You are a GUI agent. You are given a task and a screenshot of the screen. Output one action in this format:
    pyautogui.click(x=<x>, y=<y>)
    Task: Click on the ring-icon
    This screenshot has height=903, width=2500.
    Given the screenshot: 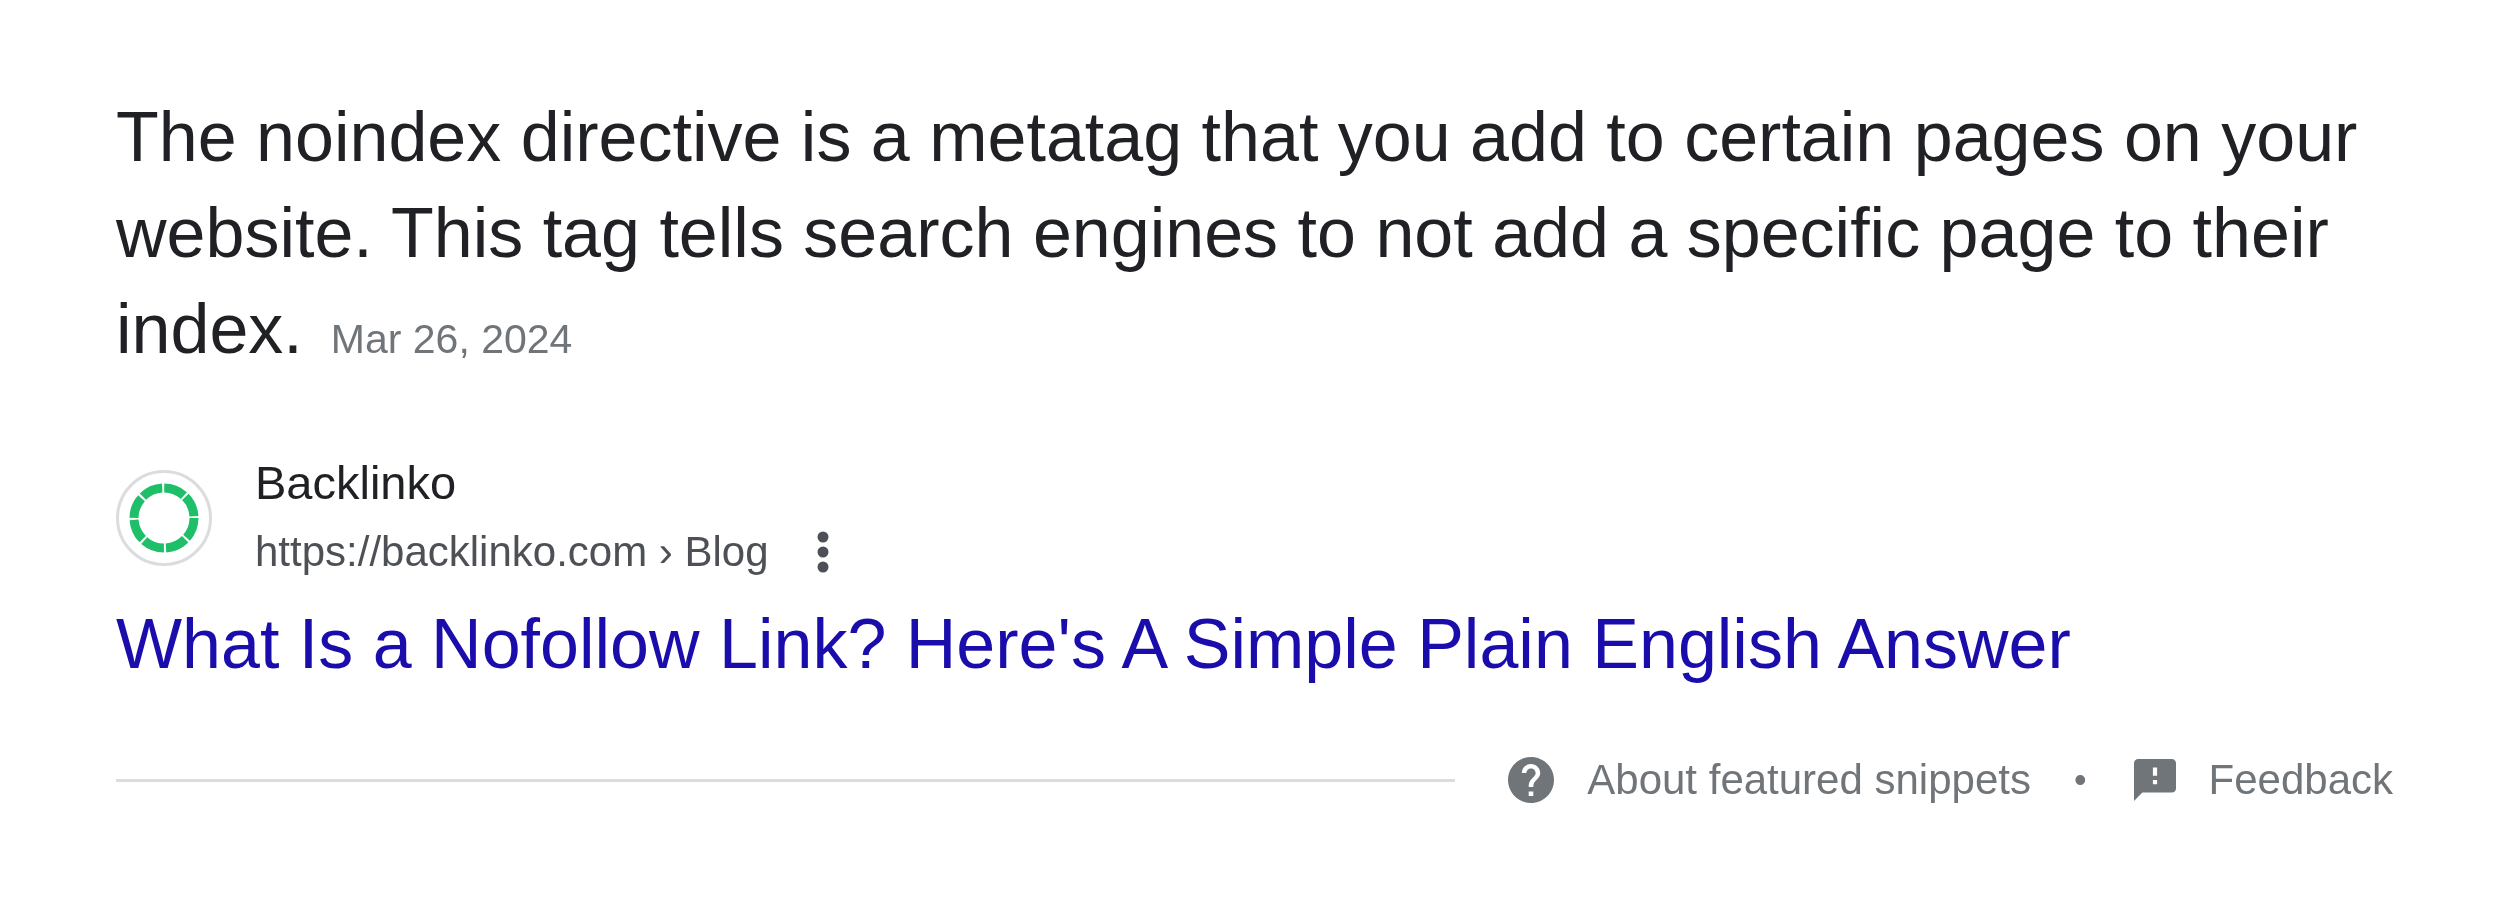 What is the action you would take?
    pyautogui.click(x=164, y=517)
    